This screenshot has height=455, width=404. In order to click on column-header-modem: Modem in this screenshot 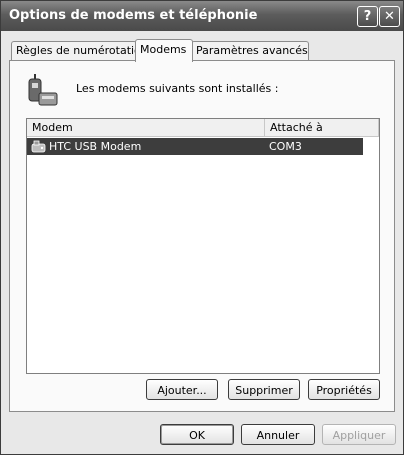, I will do `click(146, 127)`.